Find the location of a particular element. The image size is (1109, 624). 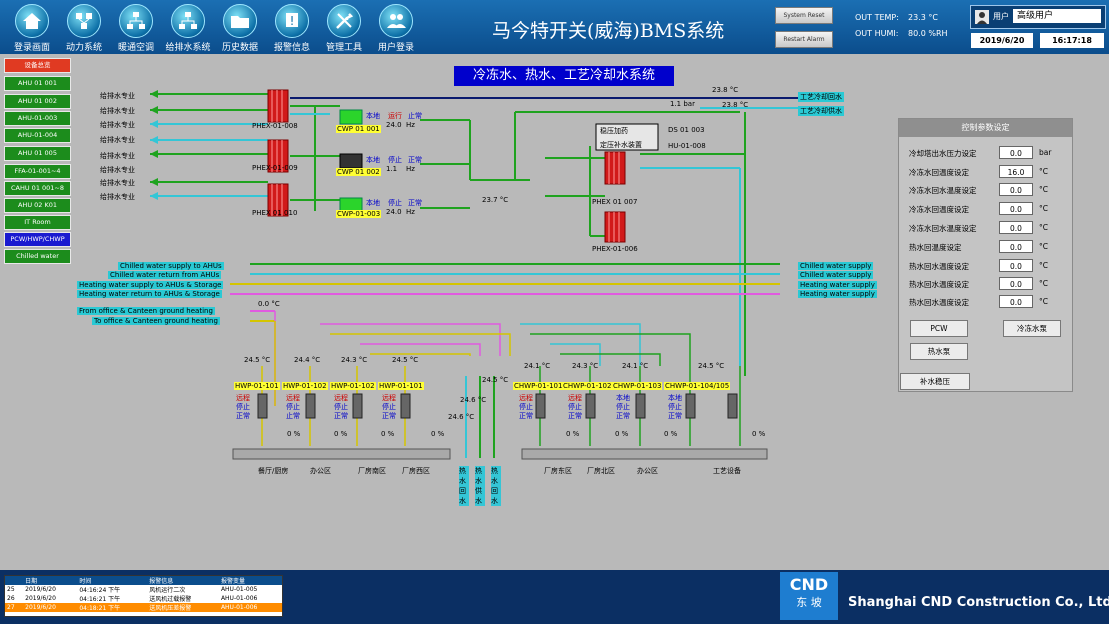

chwp-id: CHWP-01-104/105 is located at coordinates (697, 386).